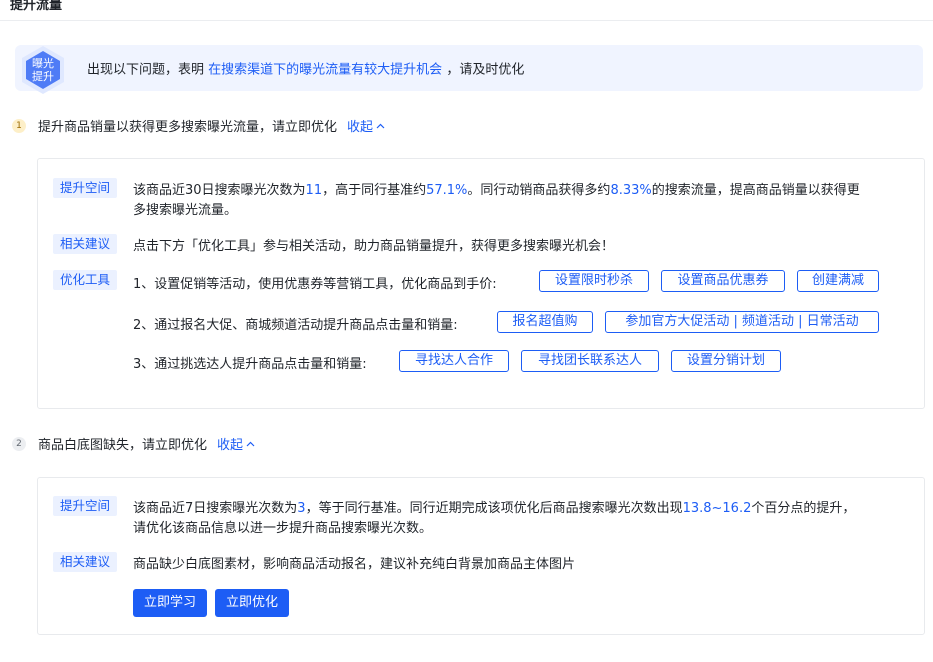  Describe the element at coordinates (36, 6) in the screenshot. I see `page-title: 提升流量` at that location.